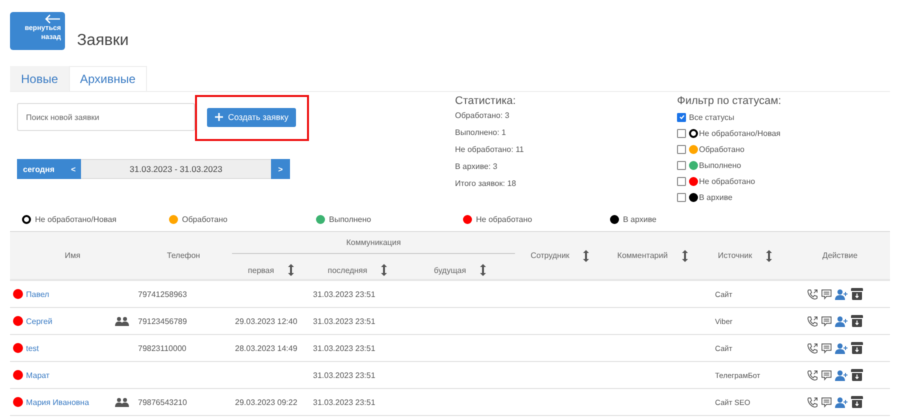  I want to click on legend-label: Выполнено, so click(350, 219).